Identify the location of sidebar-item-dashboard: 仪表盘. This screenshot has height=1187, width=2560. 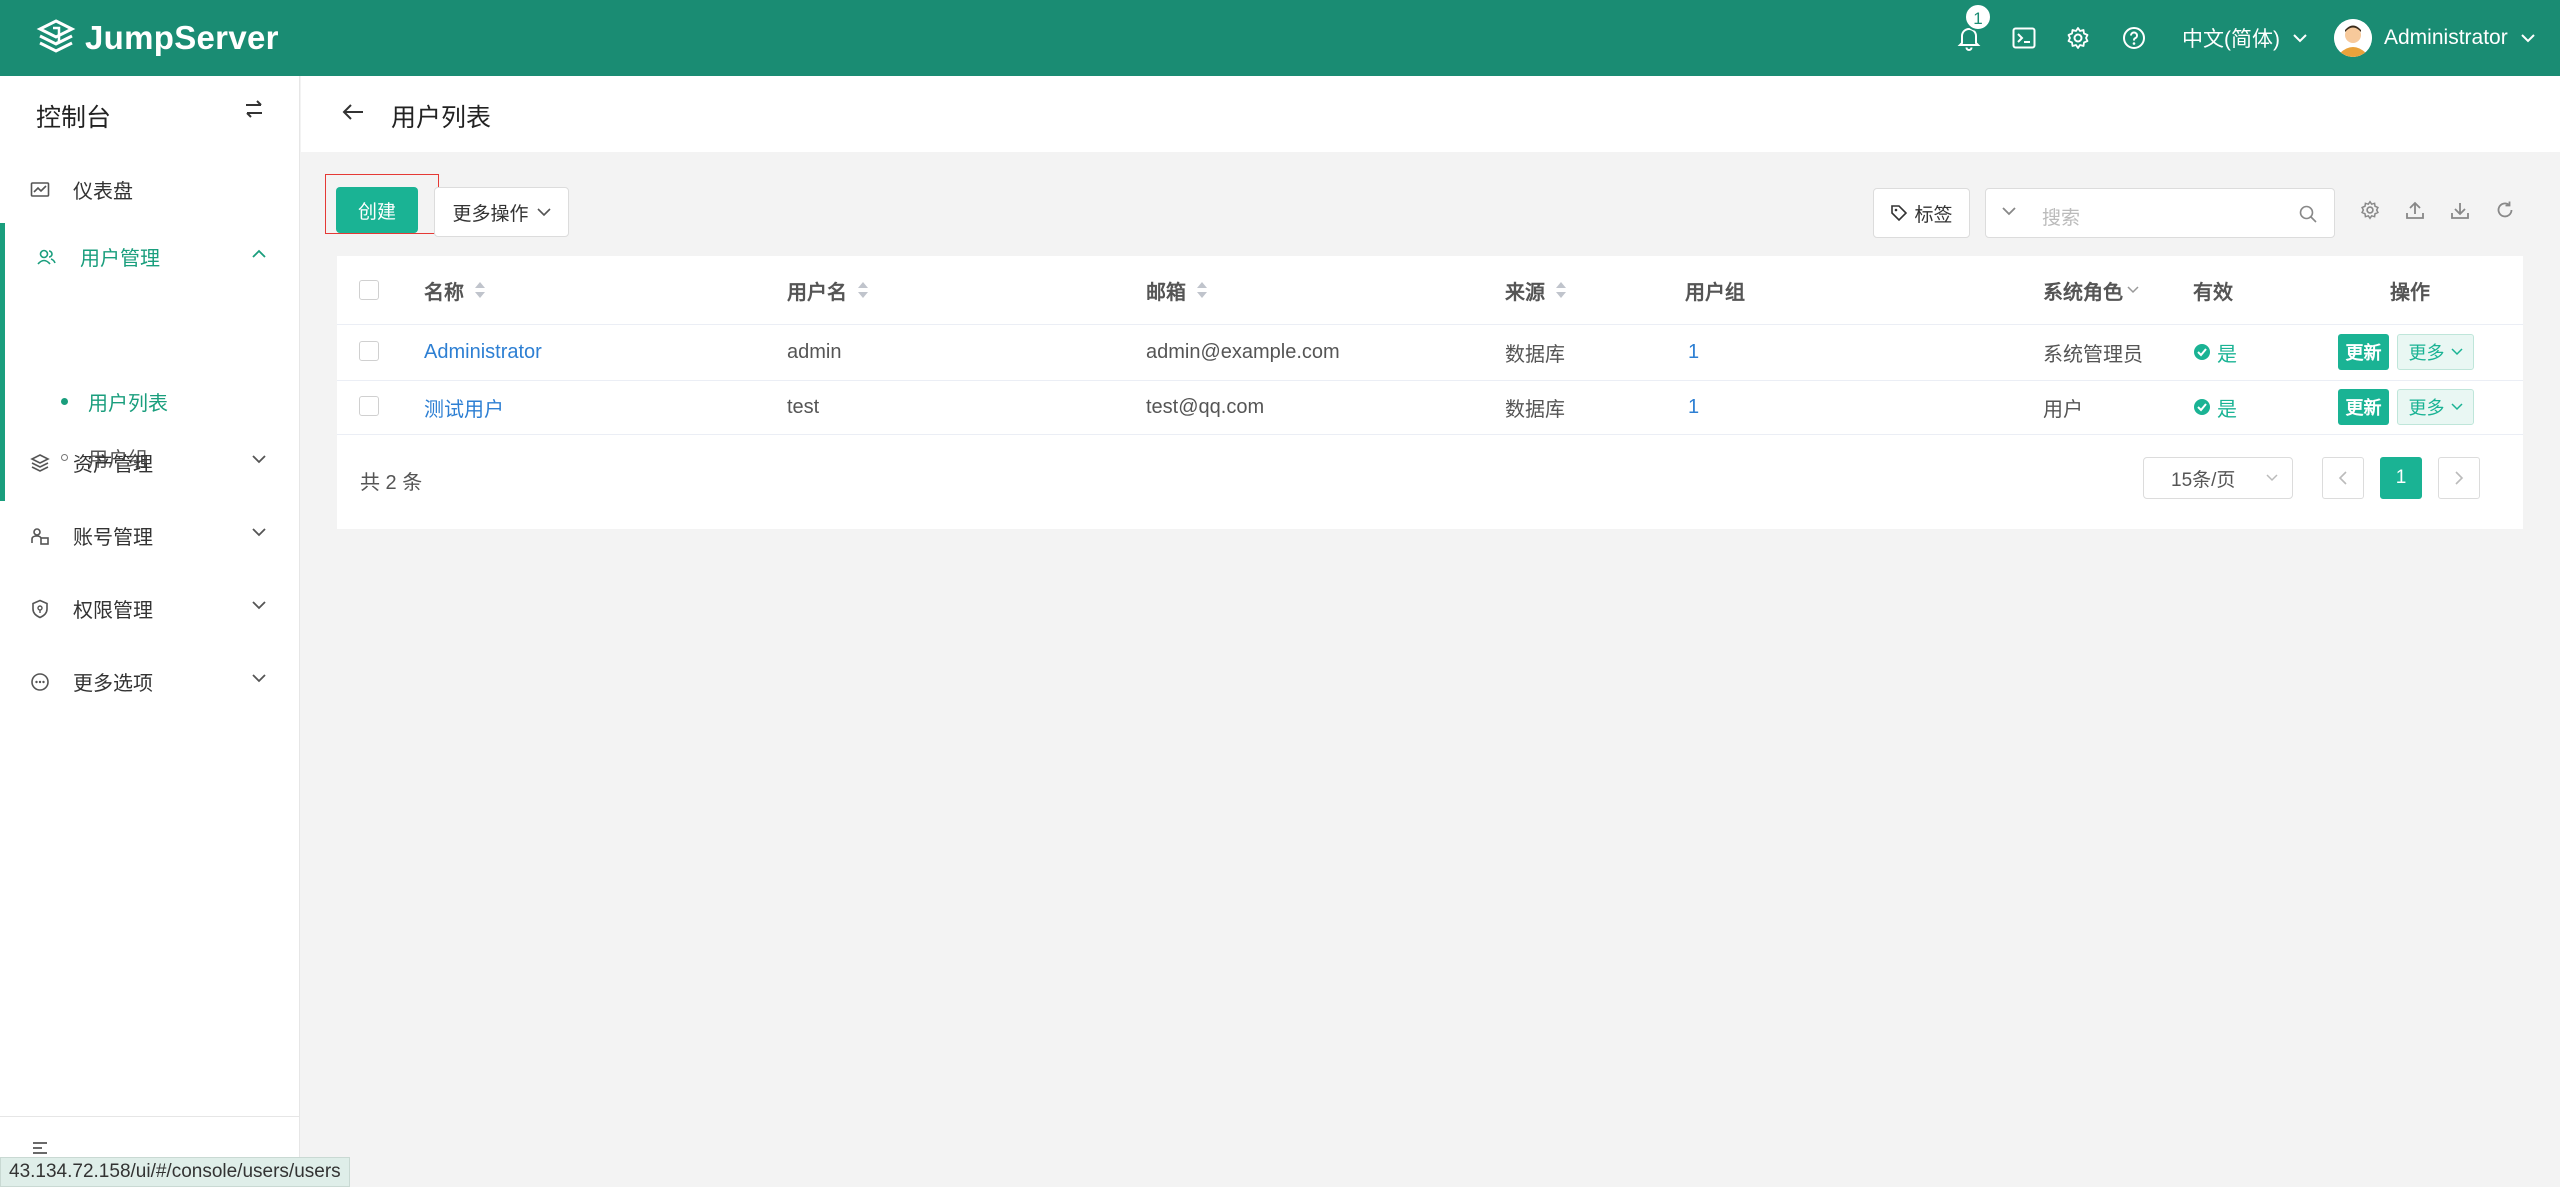
(150, 189).